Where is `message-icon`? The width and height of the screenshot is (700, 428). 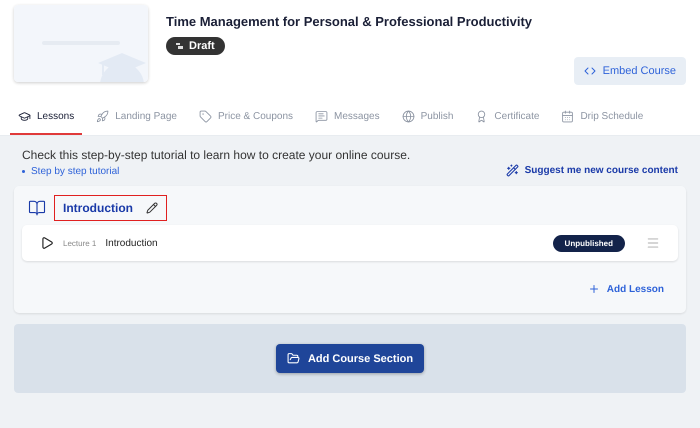
message-icon is located at coordinates (321, 116).